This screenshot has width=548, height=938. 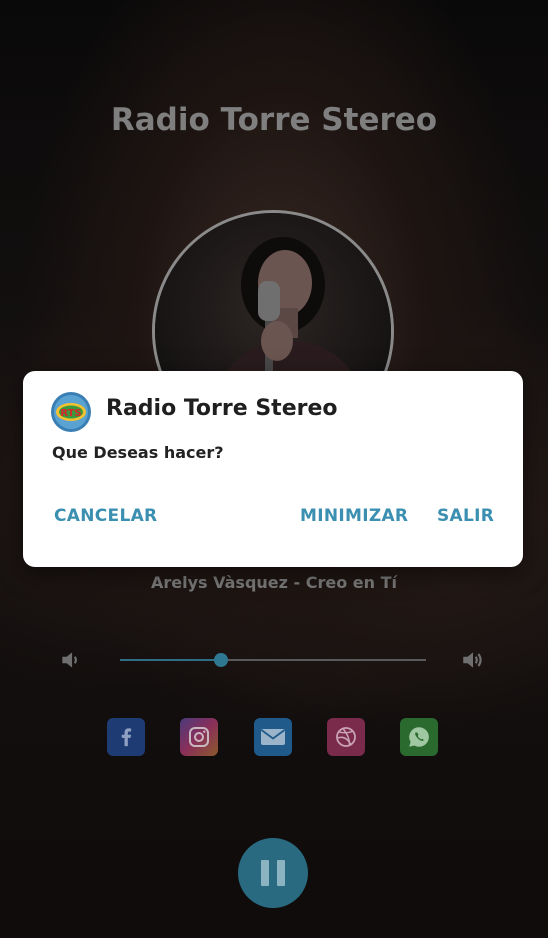 I want to click on cancel-button: CANCELAR, so click(x=105, y=516).